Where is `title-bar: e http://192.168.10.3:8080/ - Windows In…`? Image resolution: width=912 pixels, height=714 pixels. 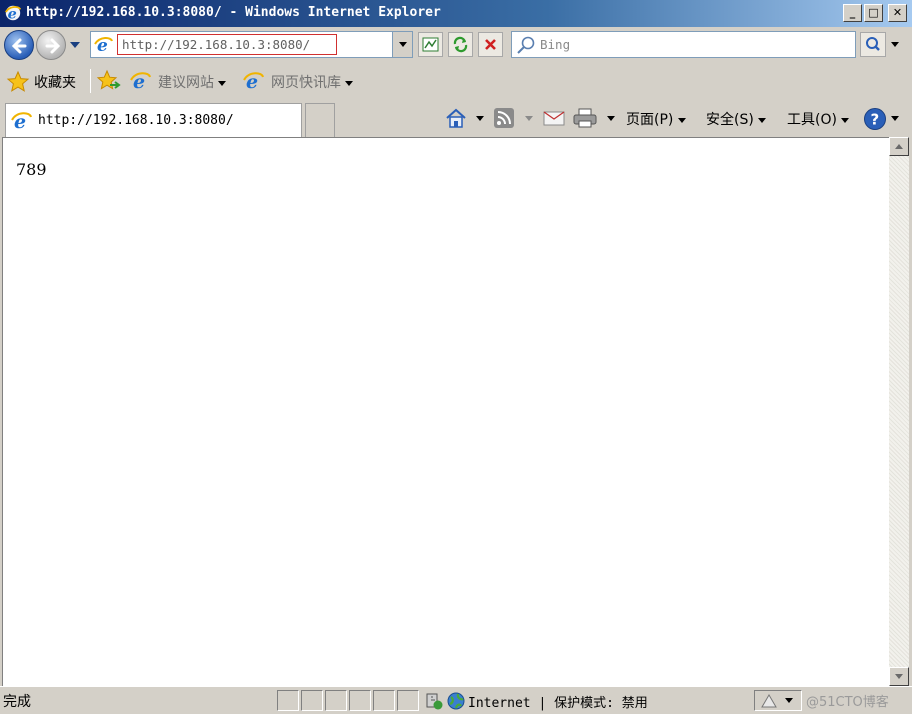
title-bar: e http://192.168.10.3:8080/ - Windows In… is located at coordinates (456, 13).